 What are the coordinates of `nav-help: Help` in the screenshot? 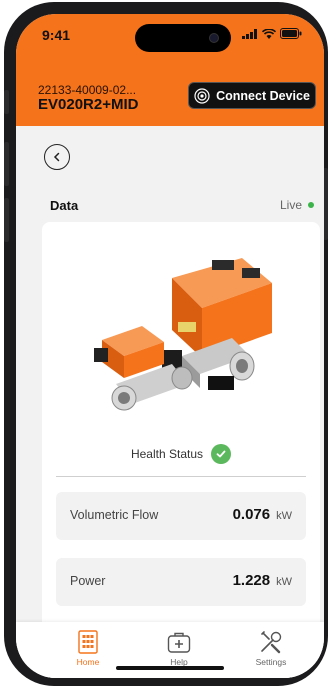 It's located at (179, 648).